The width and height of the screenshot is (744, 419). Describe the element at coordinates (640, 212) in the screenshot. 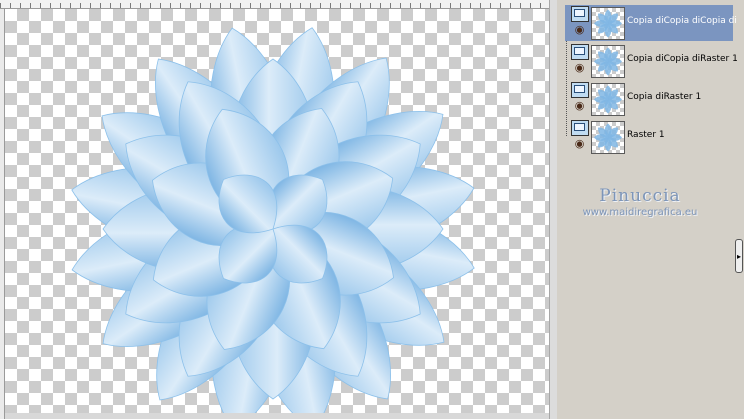

I see `watermark-url: www.maidiregrafica.eu` at that location.